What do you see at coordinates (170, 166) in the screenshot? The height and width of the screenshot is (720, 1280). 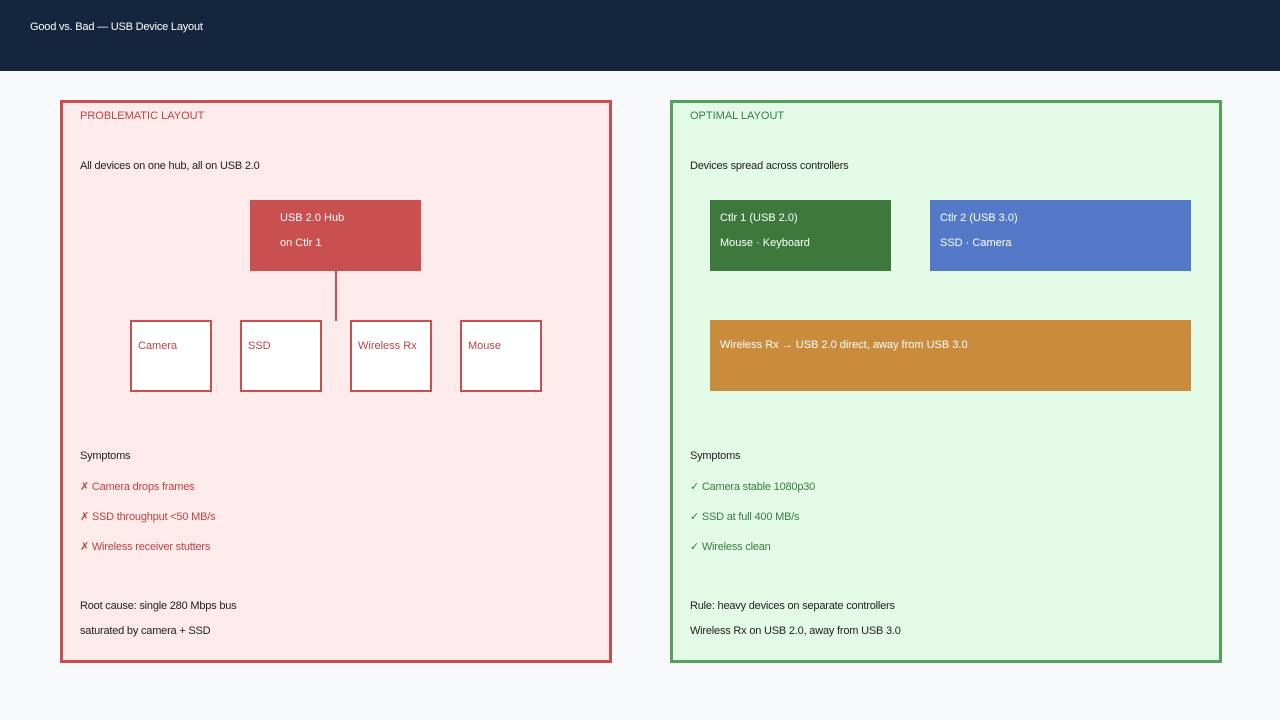 I see `problematic-subtitle: All devices on one hub, all on USB 2.0` at bounding box center [170, 166].